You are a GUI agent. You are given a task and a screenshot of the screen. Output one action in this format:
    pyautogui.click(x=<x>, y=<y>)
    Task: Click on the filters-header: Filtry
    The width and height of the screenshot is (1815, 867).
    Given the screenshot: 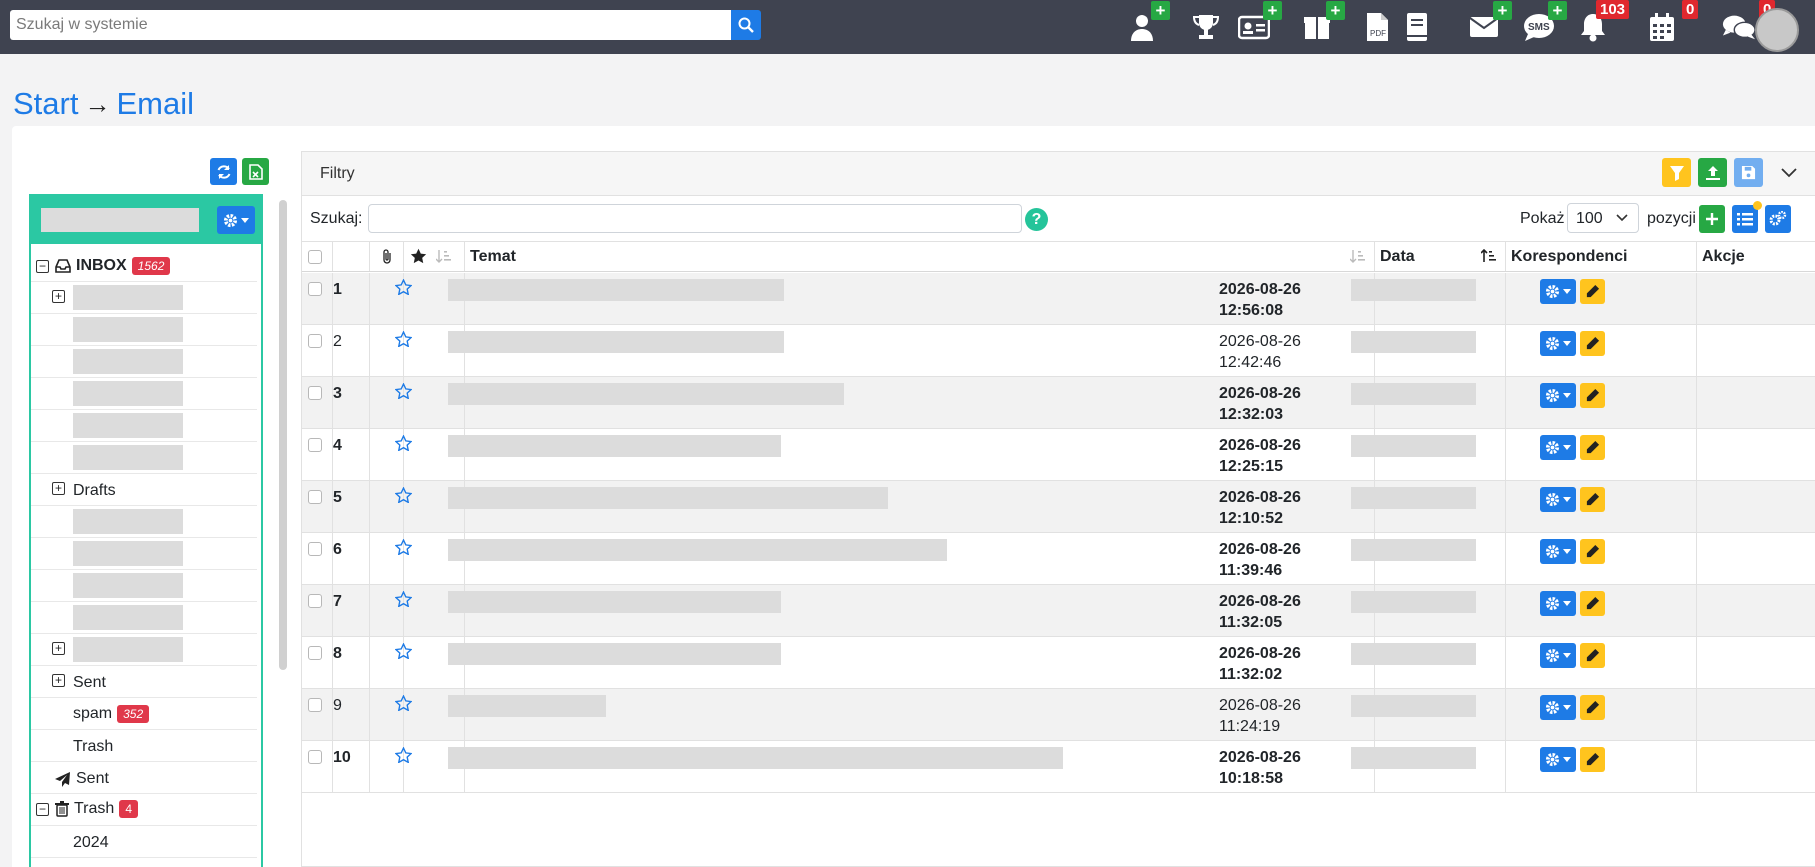 What is the action you would take?
    pyautogui.click(x=1058, y=174)
    